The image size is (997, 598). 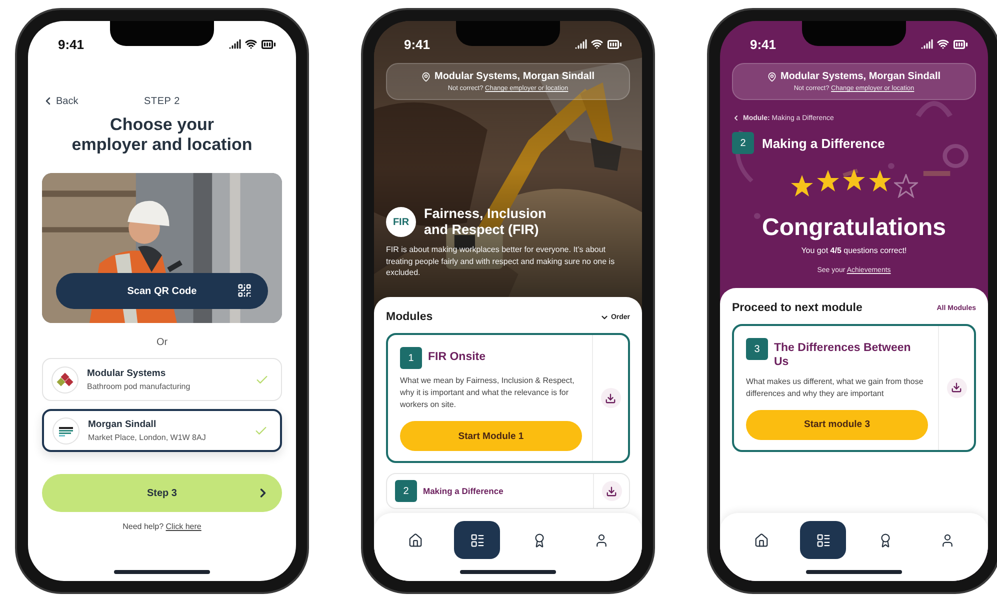 I want to click on score-text: You got 4/5 questions correct!, so click(x=854, y=250).